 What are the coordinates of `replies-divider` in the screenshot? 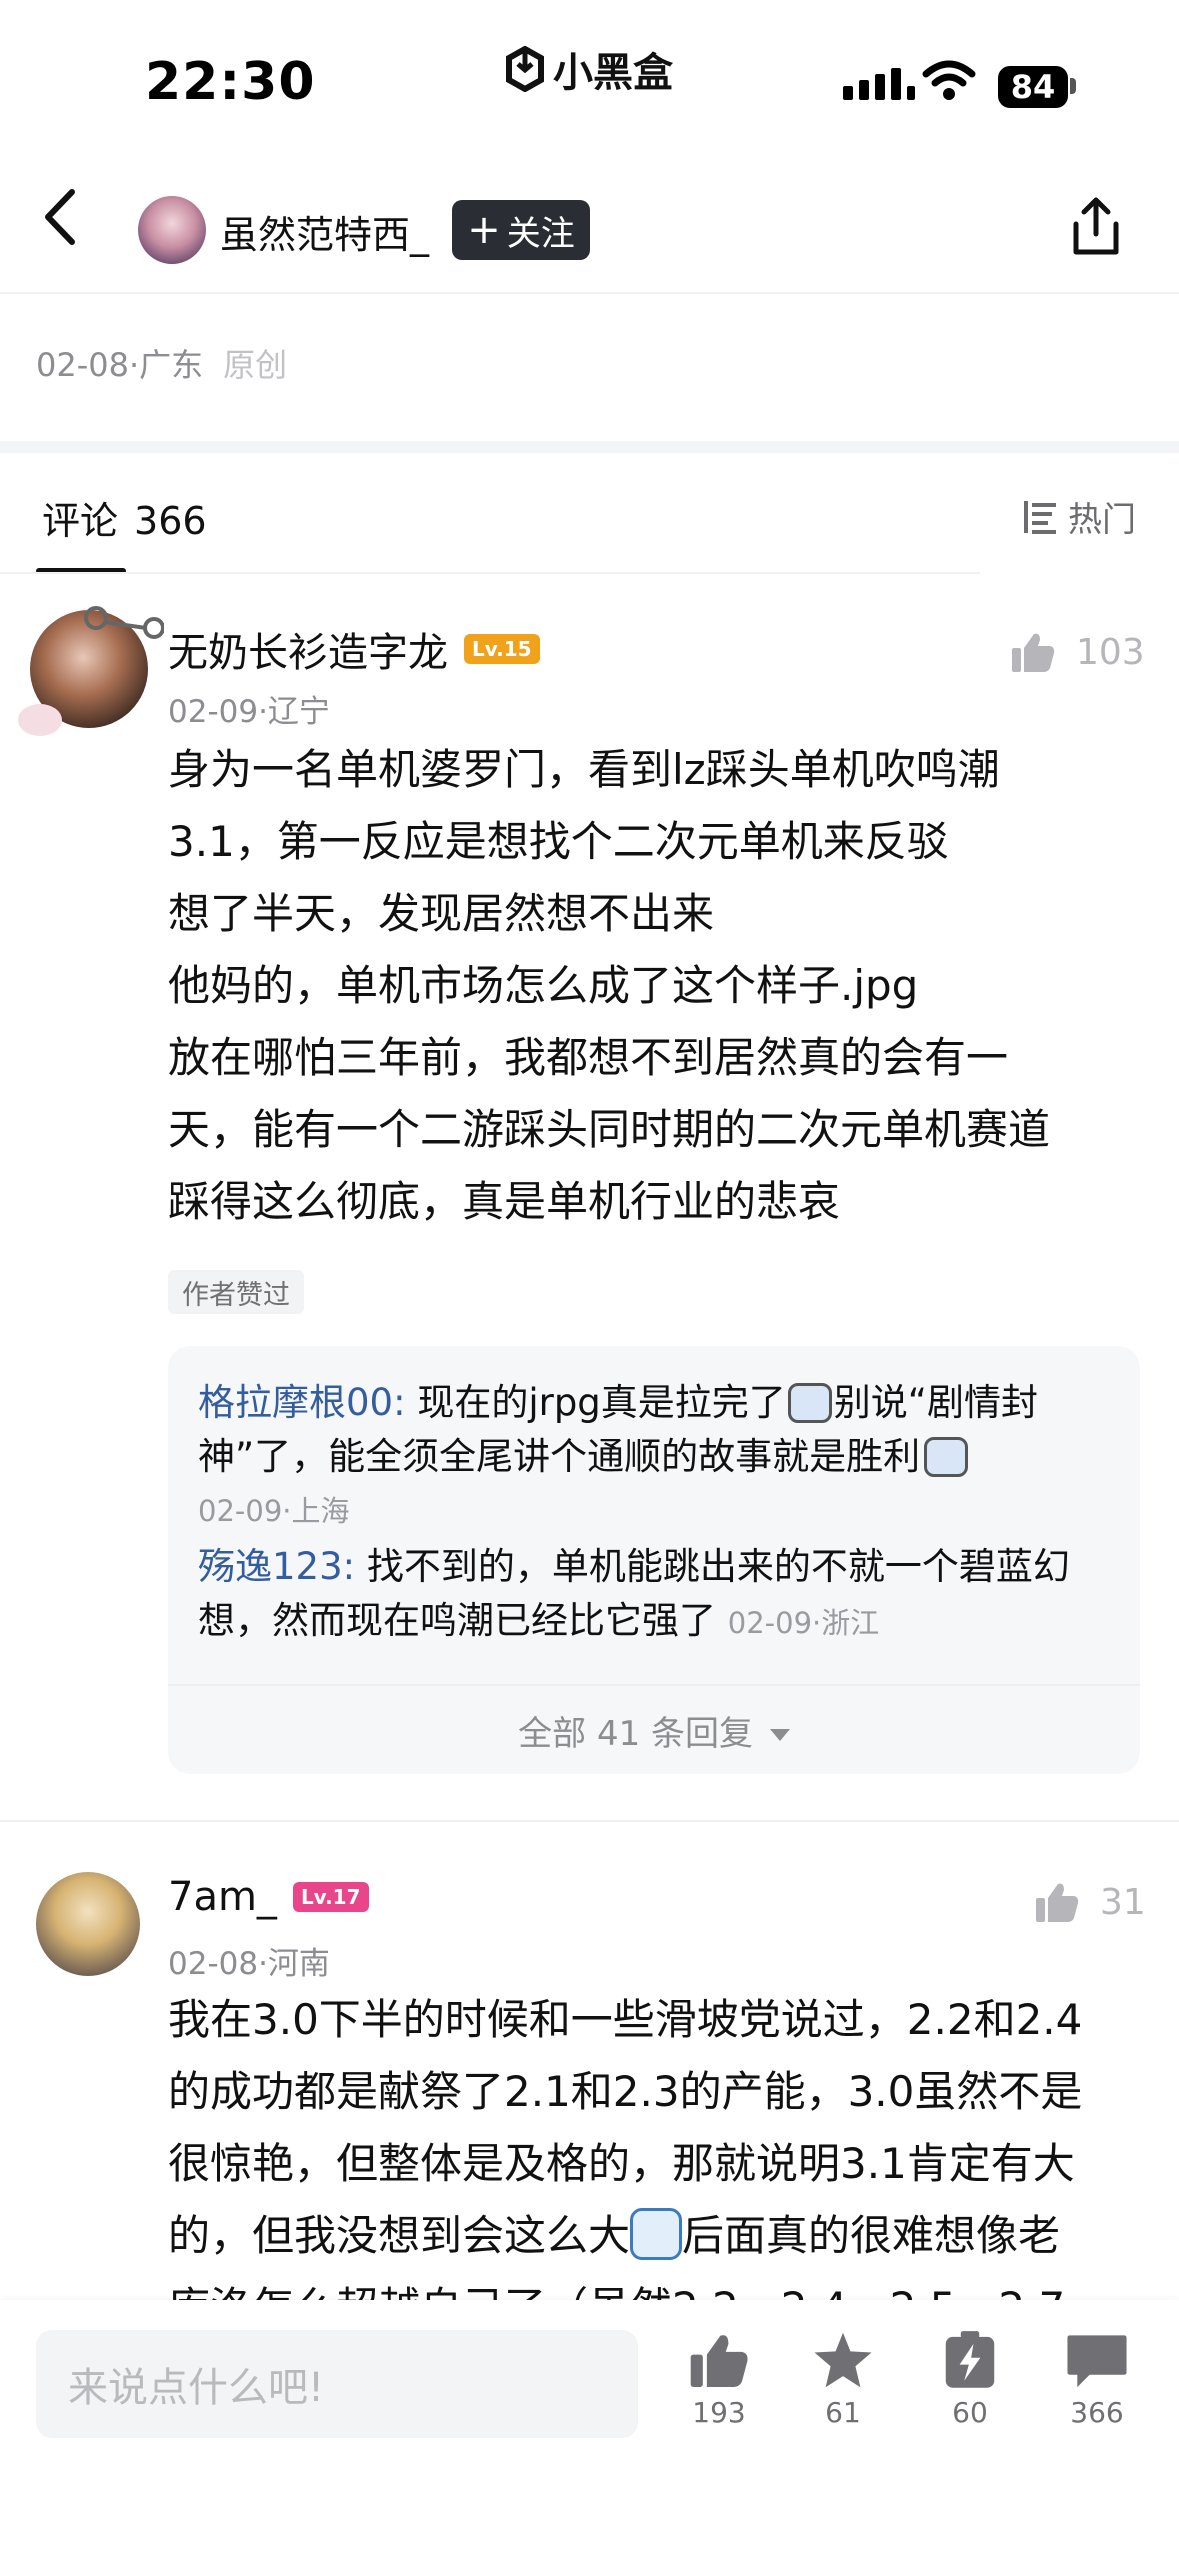 It's located at (654, 1685).